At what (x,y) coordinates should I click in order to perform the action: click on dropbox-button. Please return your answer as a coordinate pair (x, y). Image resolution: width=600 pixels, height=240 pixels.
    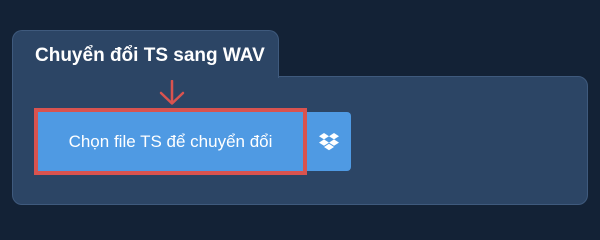
    Looking at the image, I should click on (329, 141).